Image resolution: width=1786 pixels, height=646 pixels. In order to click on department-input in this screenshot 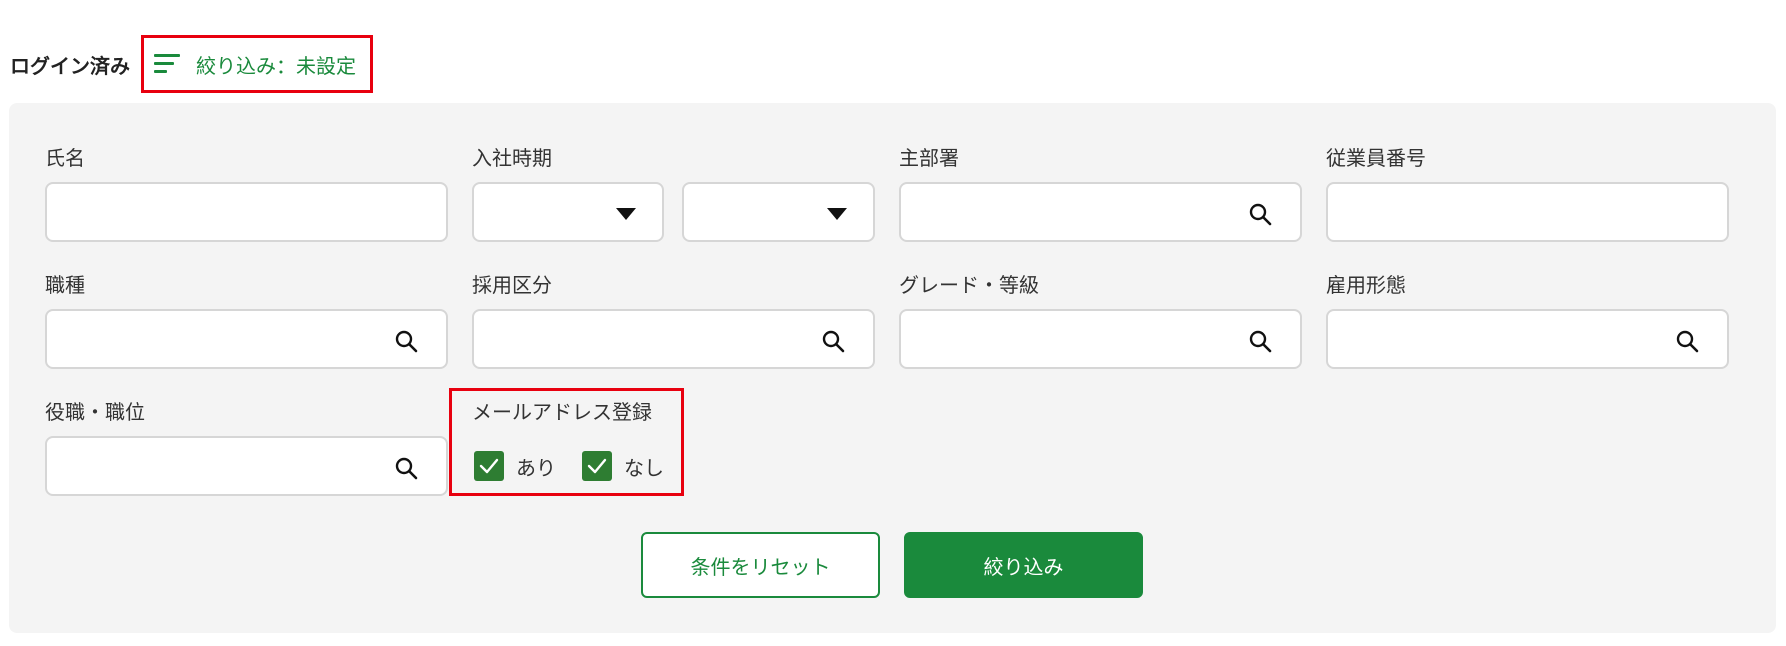, I will do `click(1100, 212)`.